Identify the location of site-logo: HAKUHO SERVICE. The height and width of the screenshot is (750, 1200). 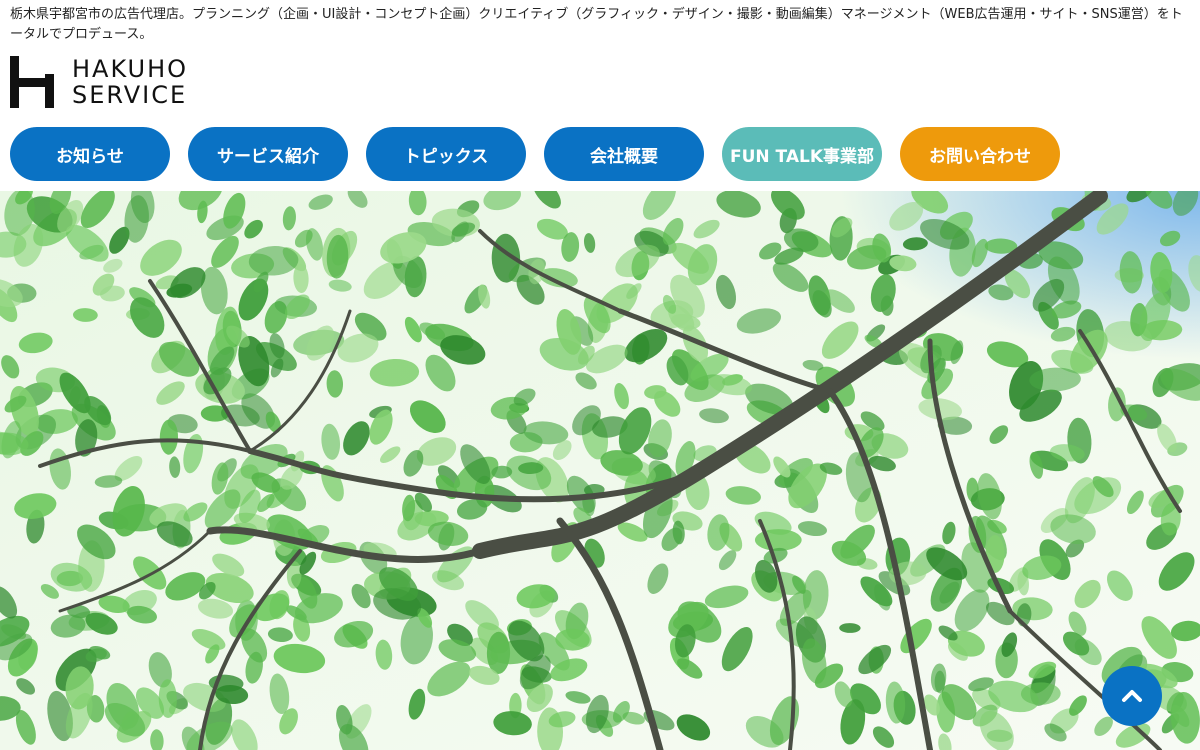
(99, 82).